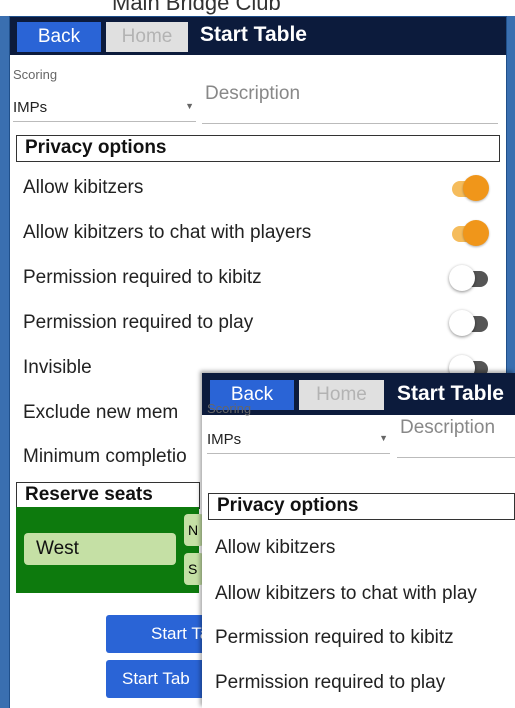 This screenshot has height=708, width=515. I want to click on background-window: Main Bridge Club, so click(257, 8).